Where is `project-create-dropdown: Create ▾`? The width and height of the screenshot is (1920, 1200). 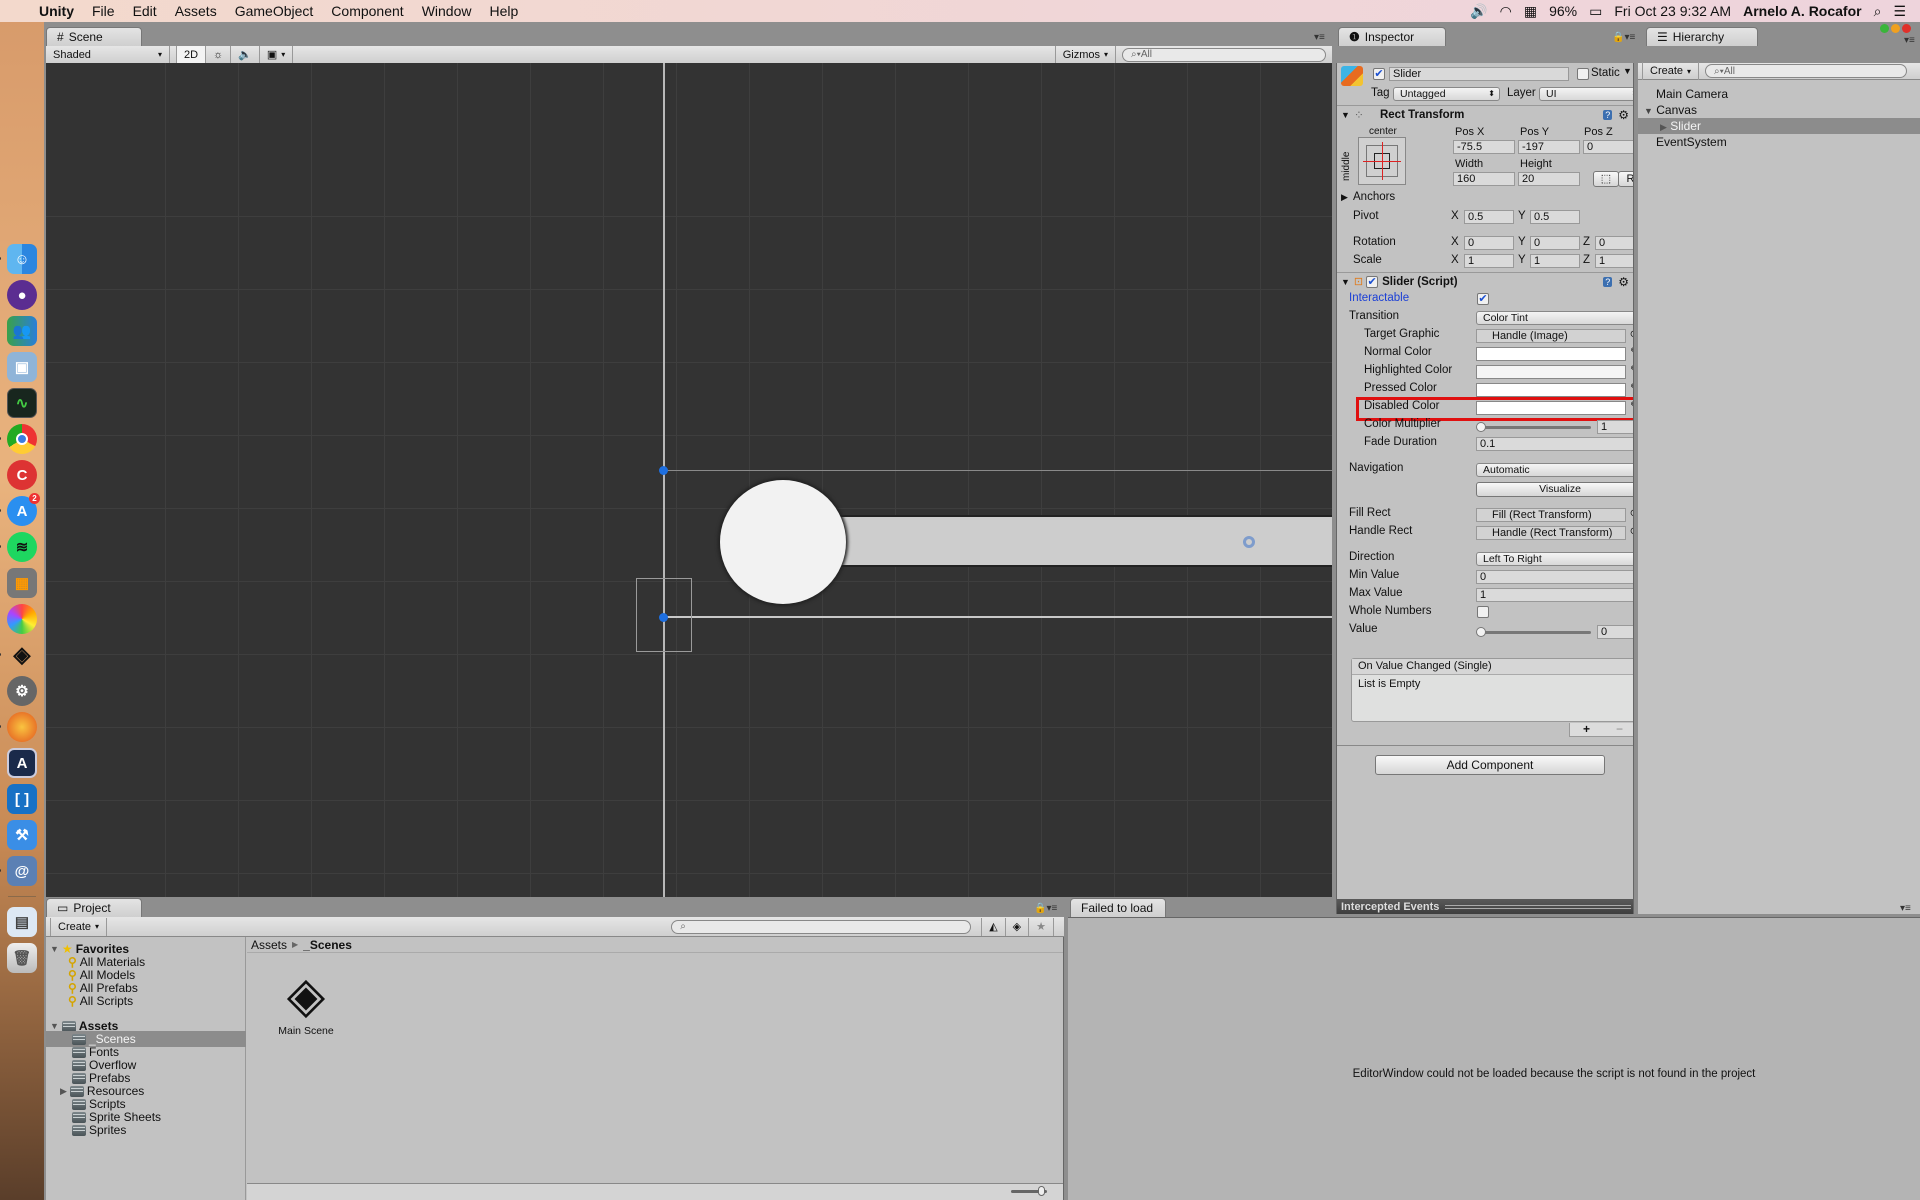 project-create-dropdown: Create ▾ is located at coordinates (79, 926).